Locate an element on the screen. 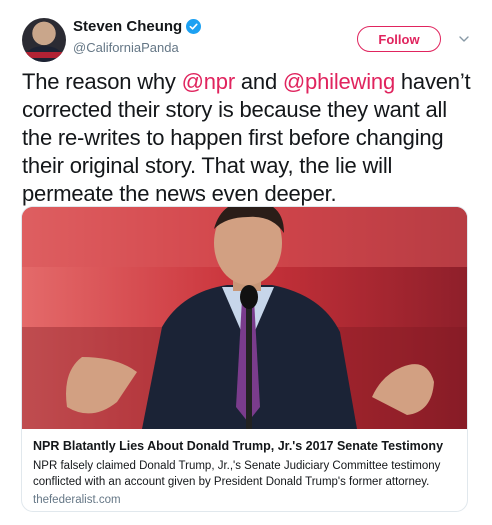 Image resolution: width=492 pixels, height=525 pixels. avatar is located at coordinates (44, 40).